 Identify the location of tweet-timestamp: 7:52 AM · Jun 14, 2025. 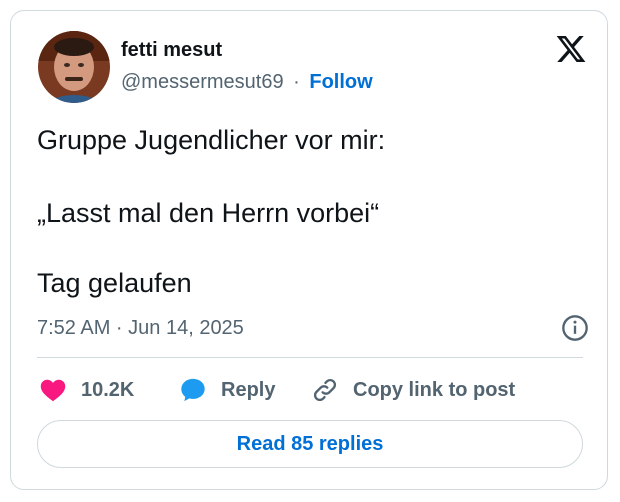
(140, 328).